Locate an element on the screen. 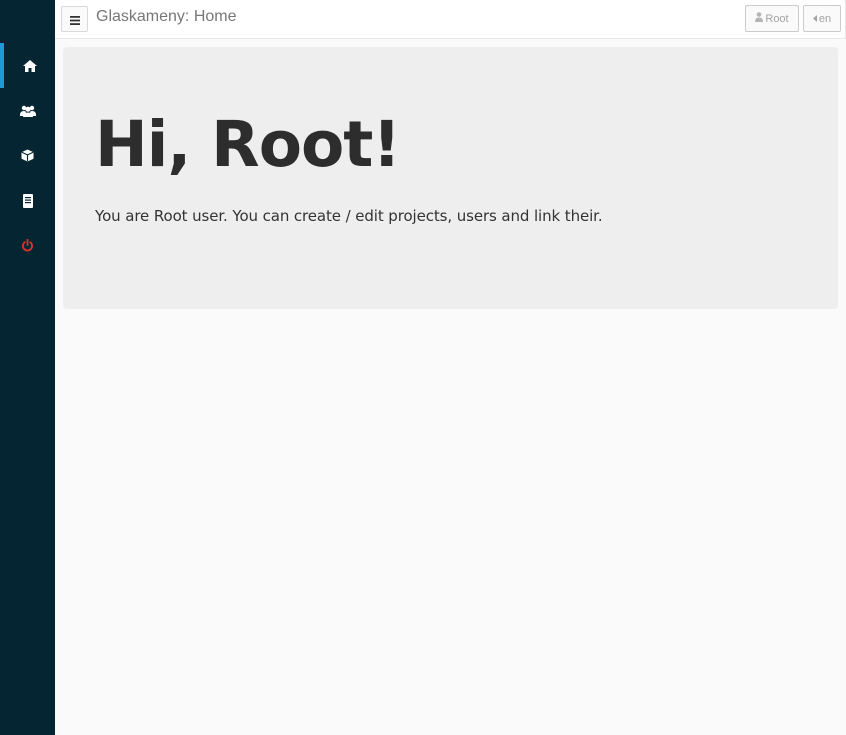 This screenshot has height=735, width=846. user-icon is located at coordinates (760, 18).